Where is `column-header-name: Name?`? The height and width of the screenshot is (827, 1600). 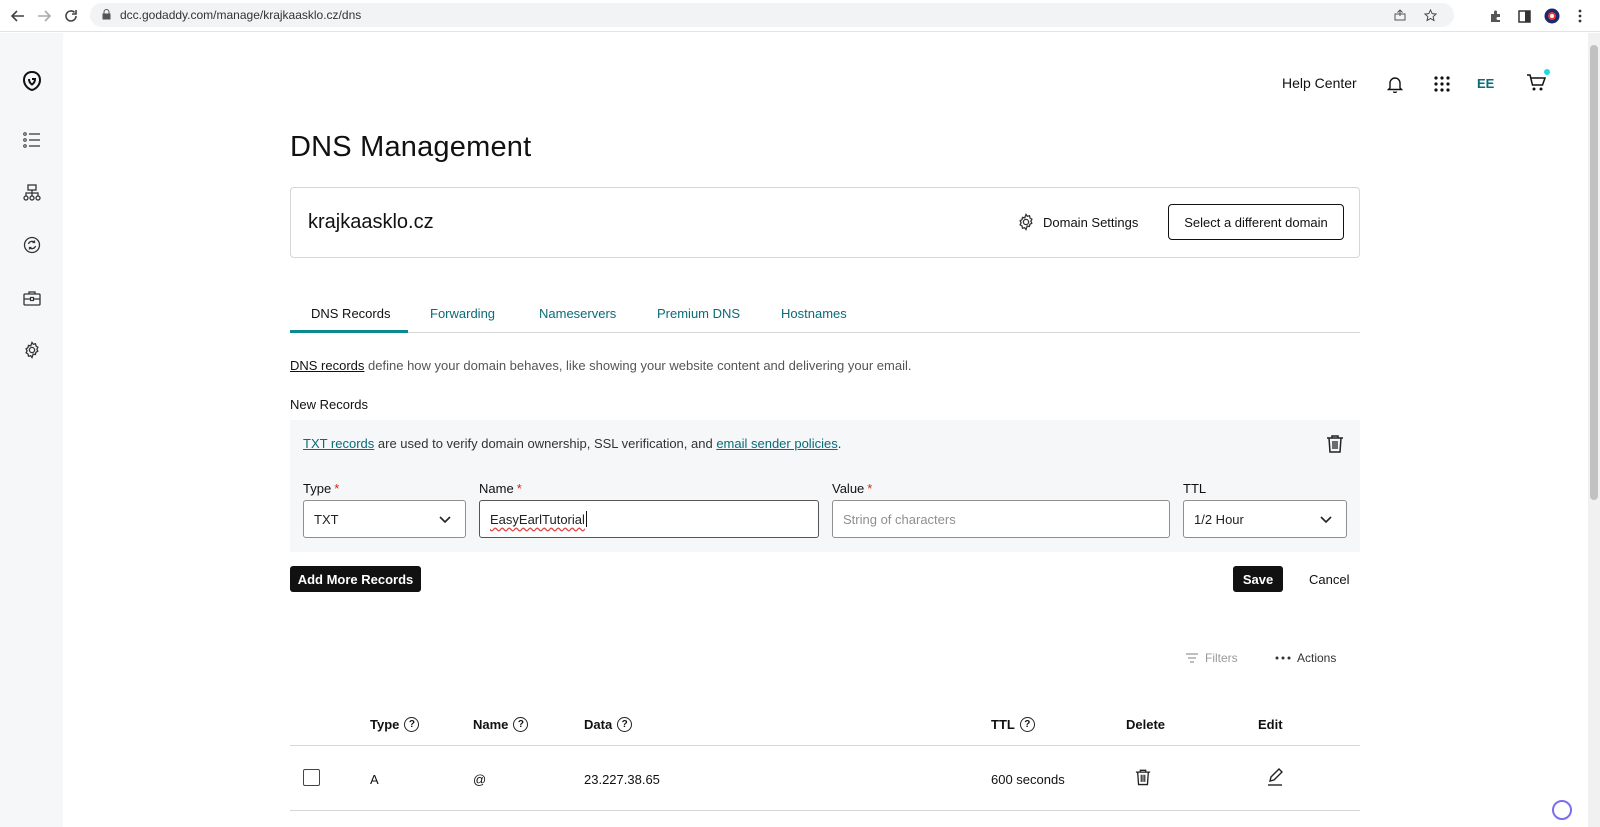
column-header-name: Name? is located at coordinates (501, 724).